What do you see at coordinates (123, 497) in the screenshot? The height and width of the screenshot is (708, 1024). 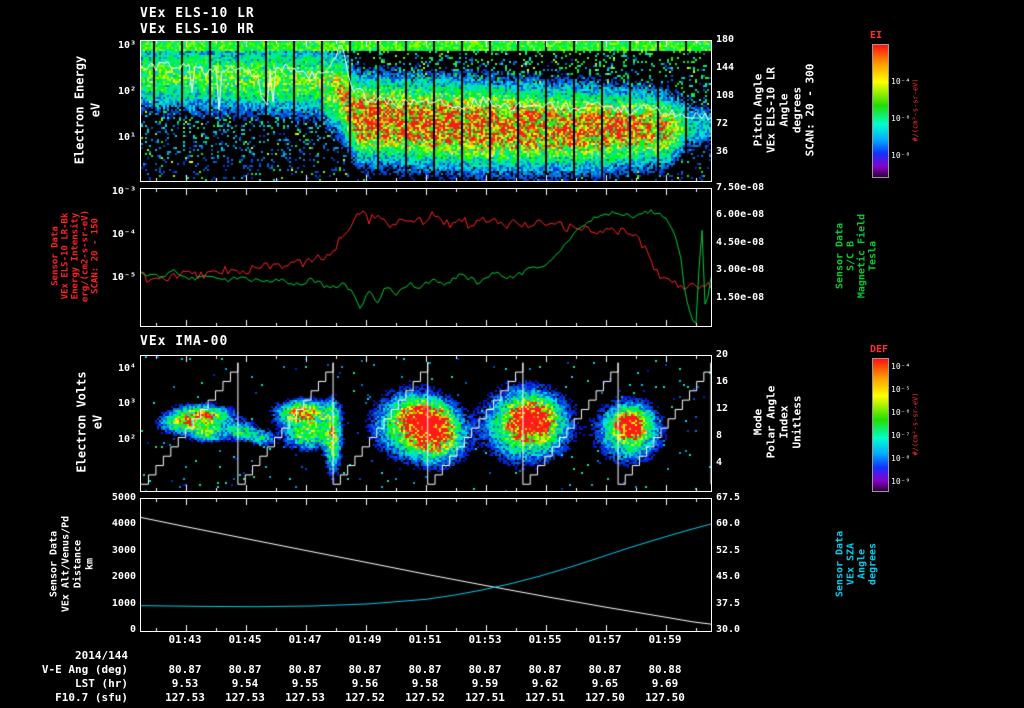 I see `y-axis-tick: 5000` at bounding box center [123, 497].